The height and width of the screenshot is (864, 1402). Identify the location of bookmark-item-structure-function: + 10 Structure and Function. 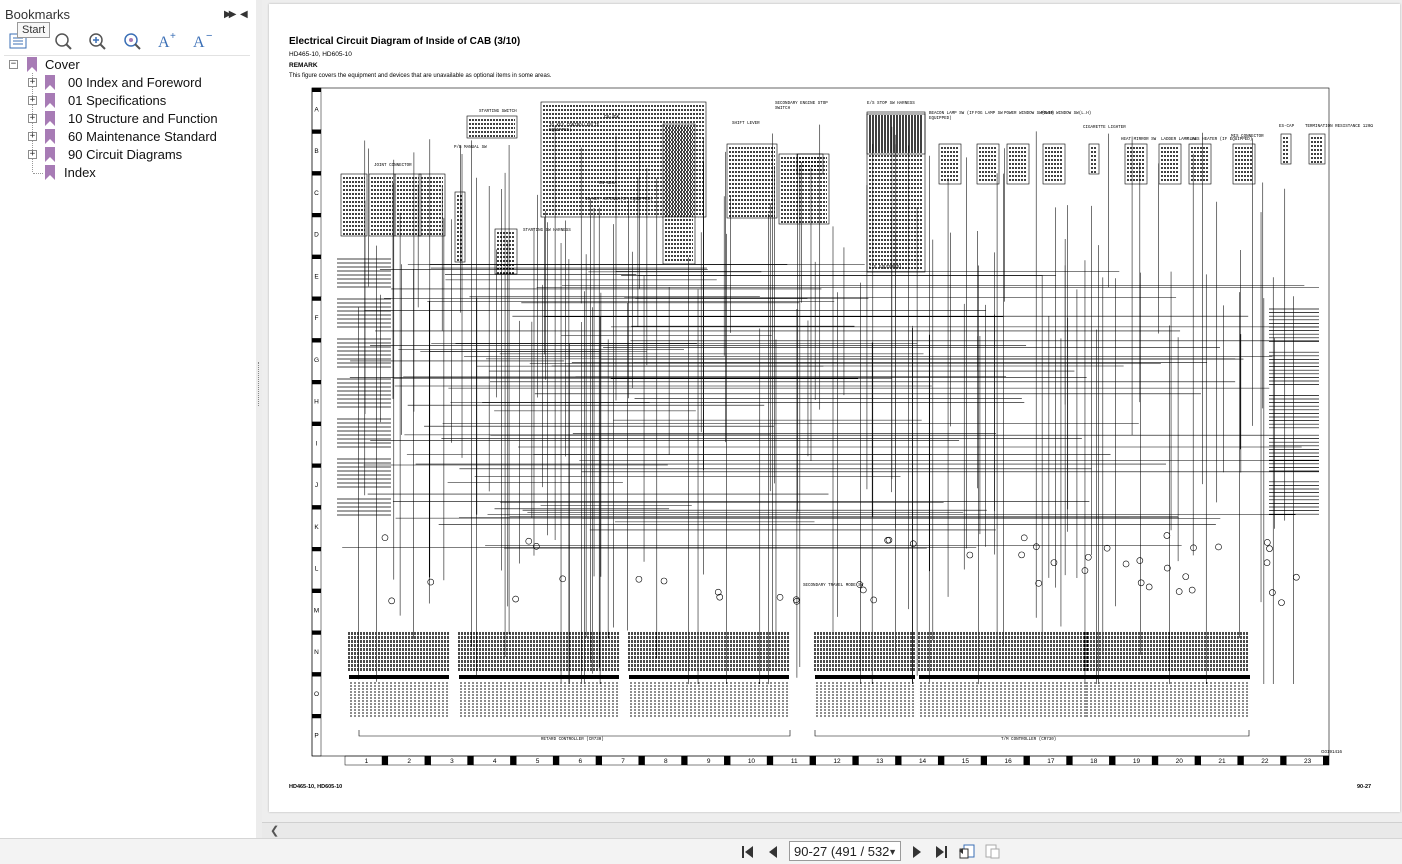
(125, 119).